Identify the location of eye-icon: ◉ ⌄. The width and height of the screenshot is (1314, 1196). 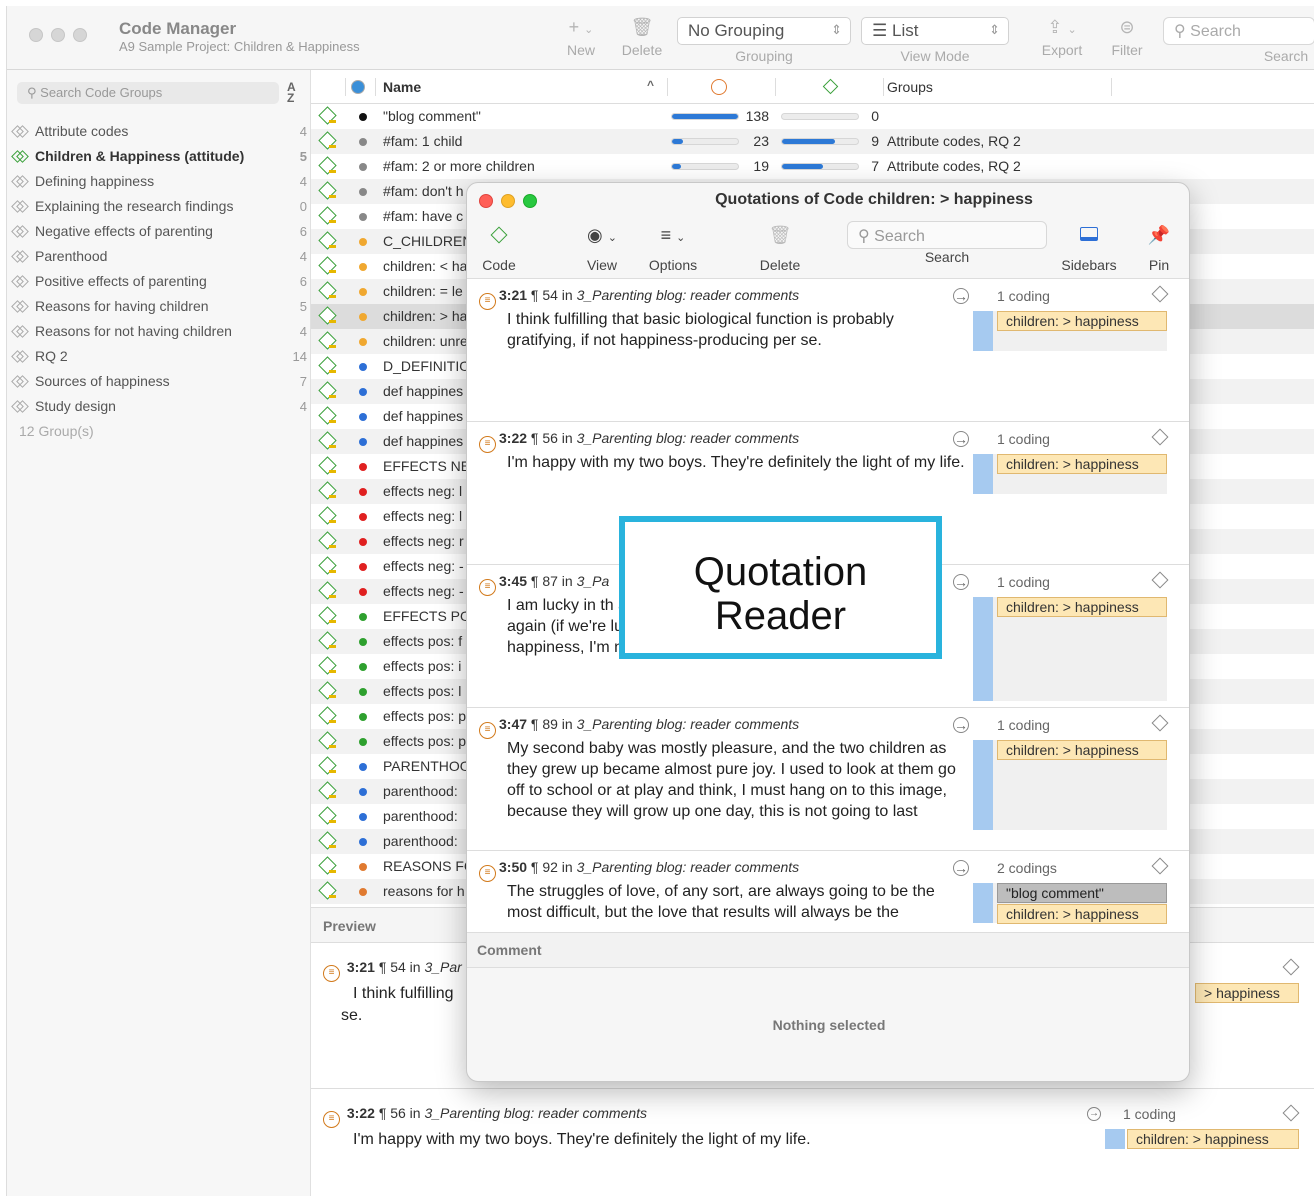
(602, 235).